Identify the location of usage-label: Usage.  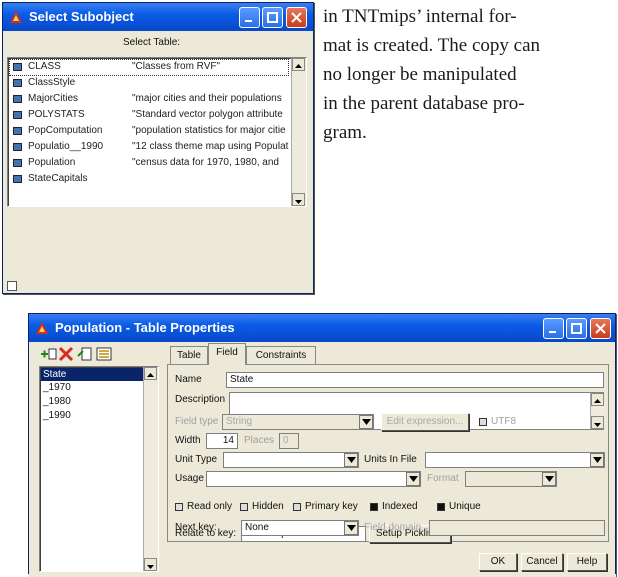
(189, 478).